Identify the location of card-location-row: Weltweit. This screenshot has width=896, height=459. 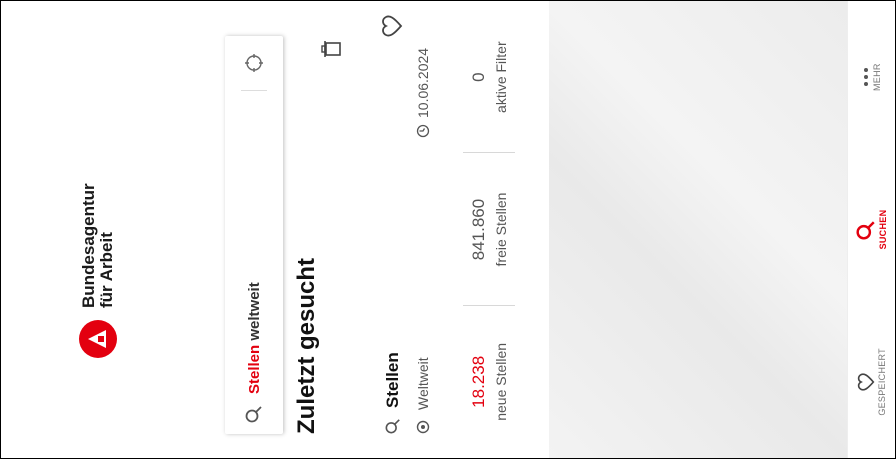
(423, 395).